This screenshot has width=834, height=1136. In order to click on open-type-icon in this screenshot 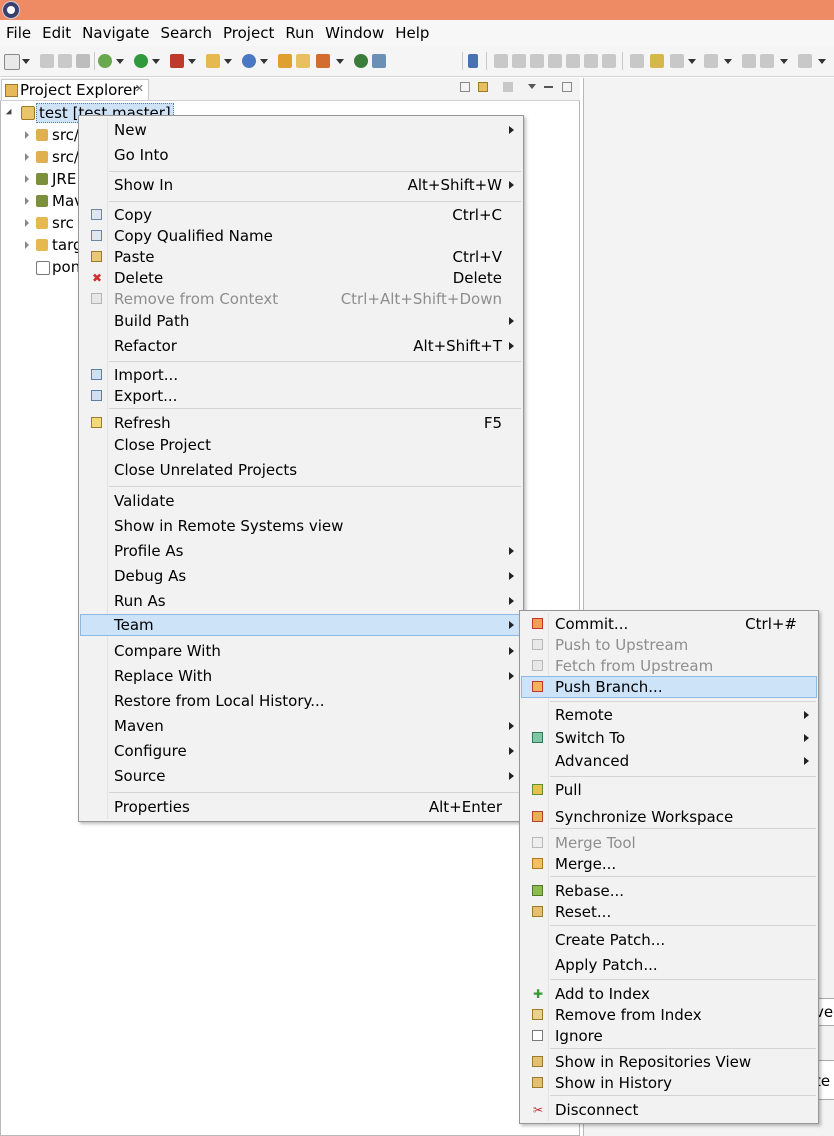, I will do `click(303, 61)`.